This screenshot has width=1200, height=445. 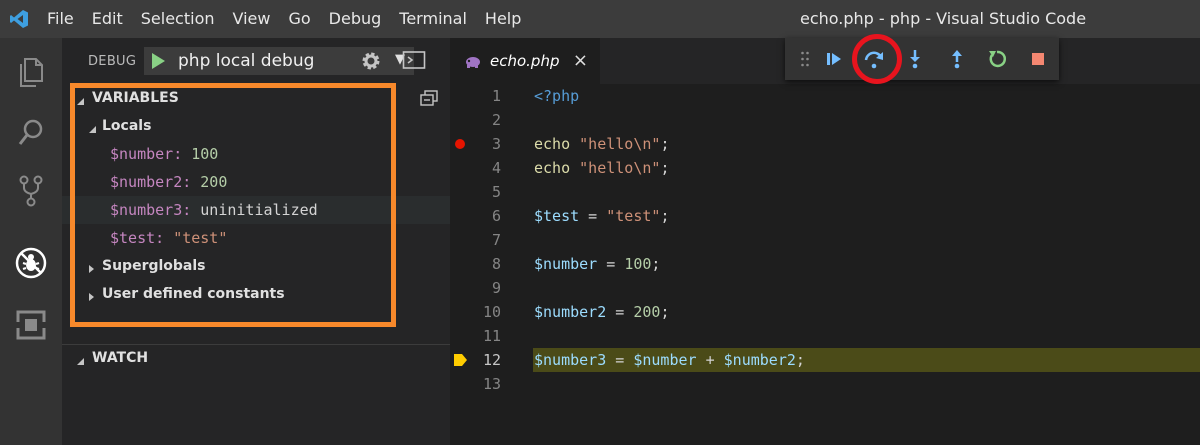 I want to click on variable-name: $number2:, so click(x=151, y=182).